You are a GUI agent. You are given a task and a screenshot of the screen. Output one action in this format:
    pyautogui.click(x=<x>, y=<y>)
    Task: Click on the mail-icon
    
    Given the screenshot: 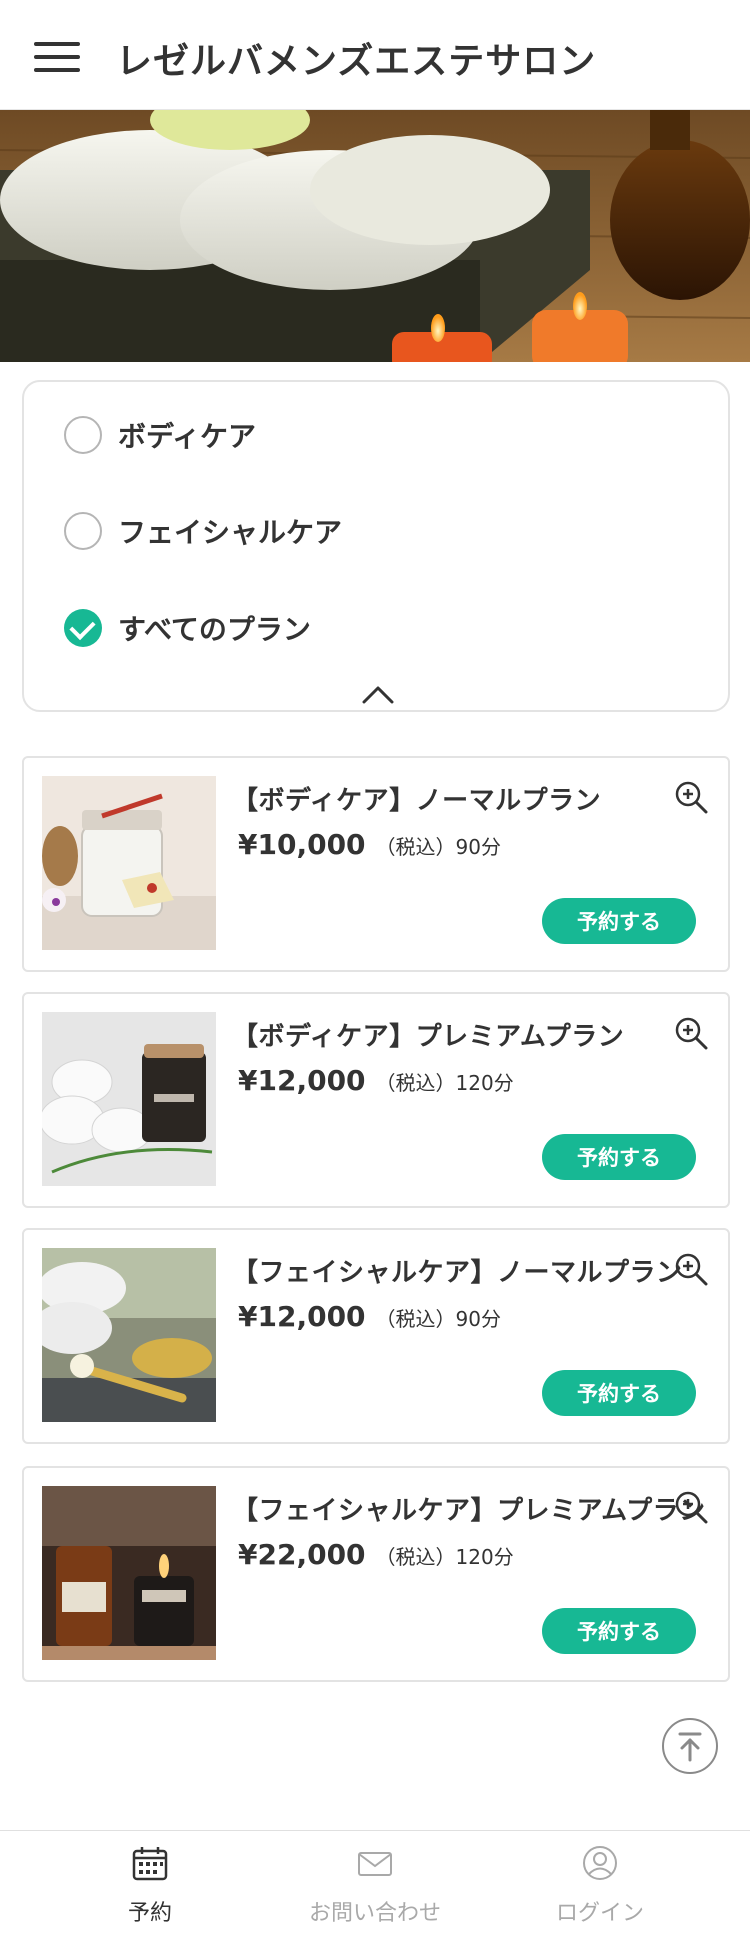 What is the action you would take?
    pyautogui.click(x=375, y=1864)
    